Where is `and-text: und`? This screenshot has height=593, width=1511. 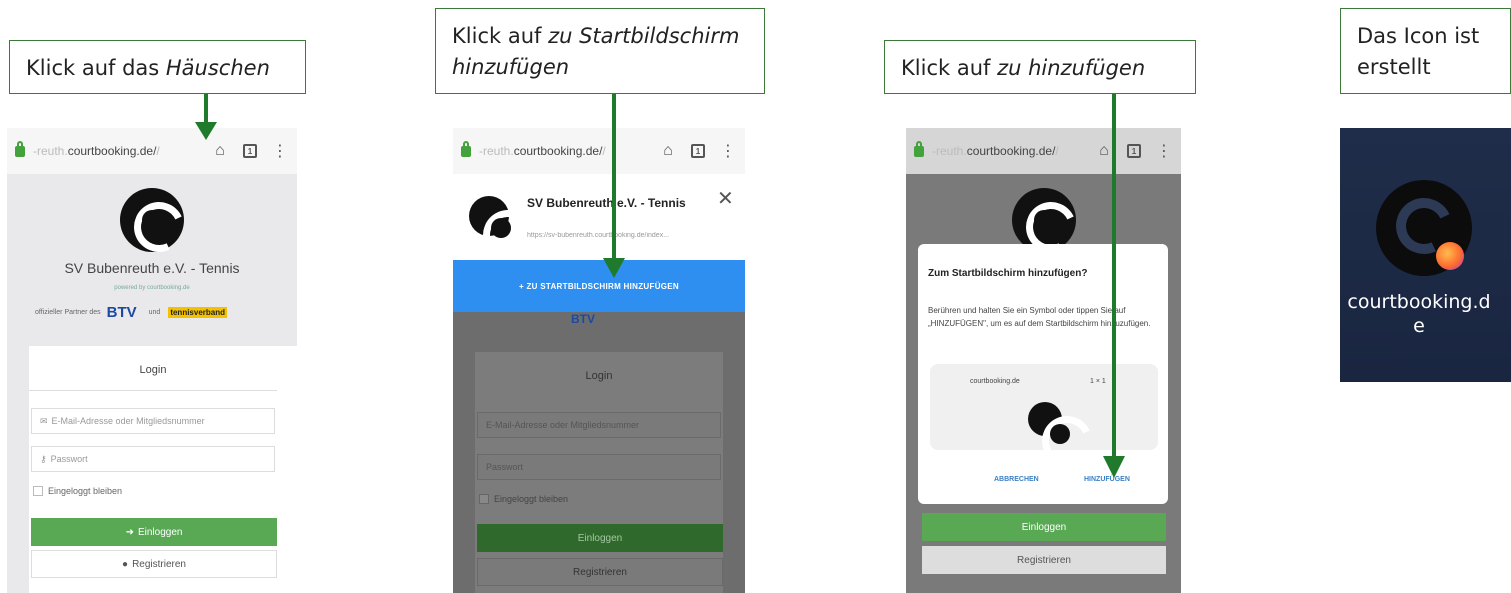
and-text: und is located at coordinates (154, 312).